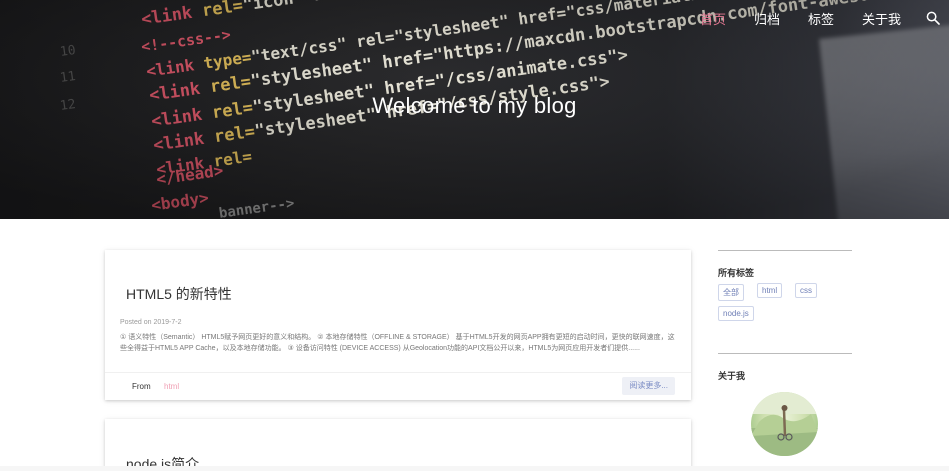 The image size is (949, 471). I want to click on post-title: HTML5 的新特性, so click(179, 294).